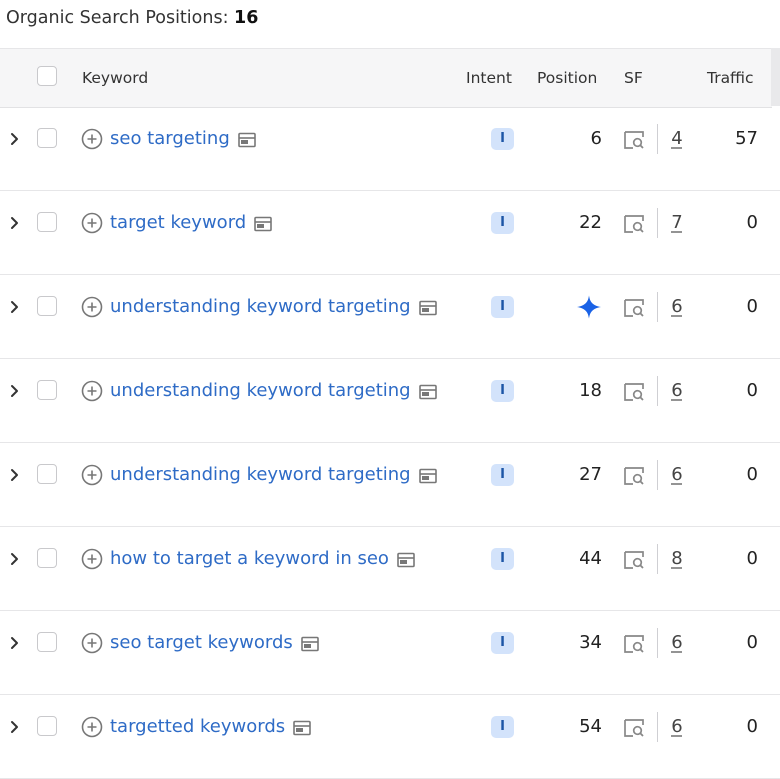  What do you see at coordinates (191, 223) in the screenshot?
I see `keyword-link: target keyword` at bounding box center [191, 223].